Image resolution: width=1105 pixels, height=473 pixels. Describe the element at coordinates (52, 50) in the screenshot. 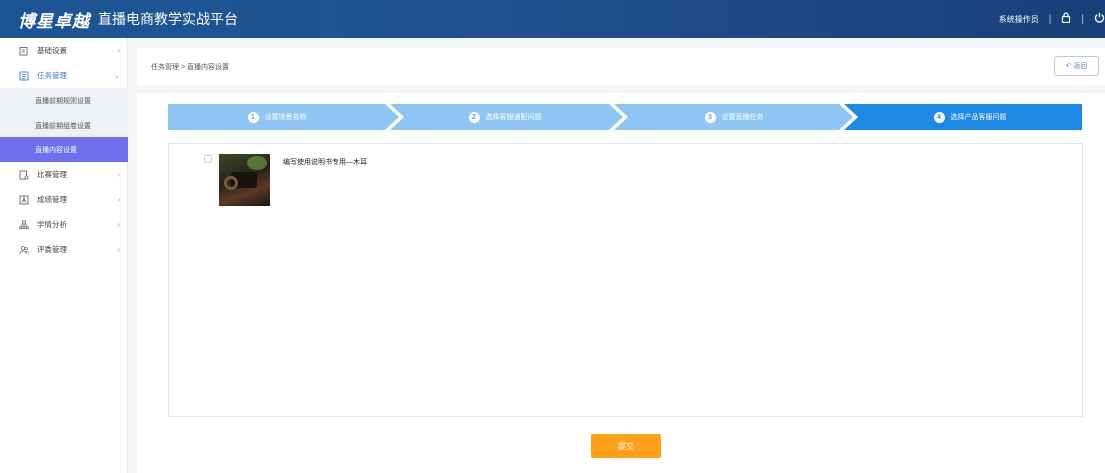

I see `sidebar-item-label: 基础设置` at that location.